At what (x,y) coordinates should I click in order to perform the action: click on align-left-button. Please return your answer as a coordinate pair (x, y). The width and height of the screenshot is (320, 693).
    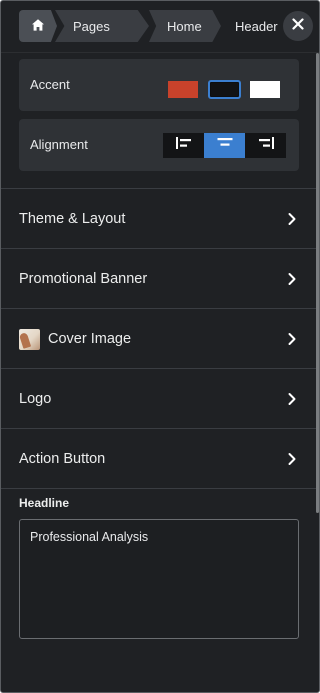
    Looking at the image, I should click on (183, 145).